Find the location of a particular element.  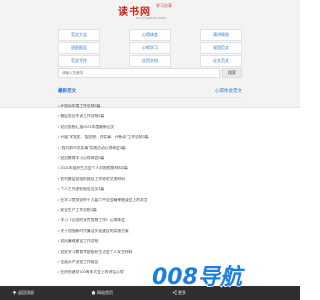

search-input is located at coordinates (139, 73).